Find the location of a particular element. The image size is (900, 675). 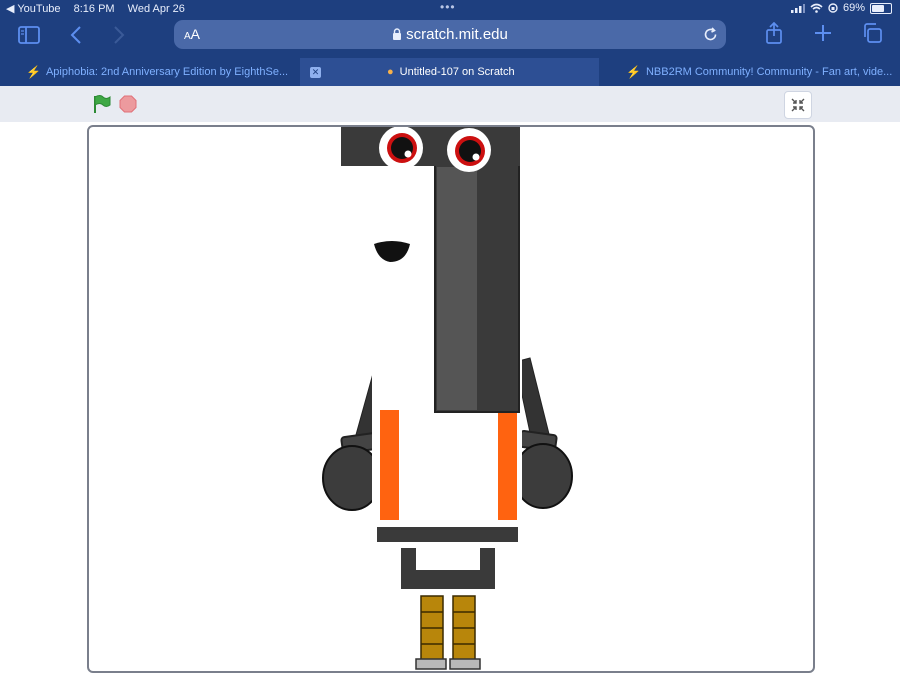

lock-icon is located at coordinates (397, 34).